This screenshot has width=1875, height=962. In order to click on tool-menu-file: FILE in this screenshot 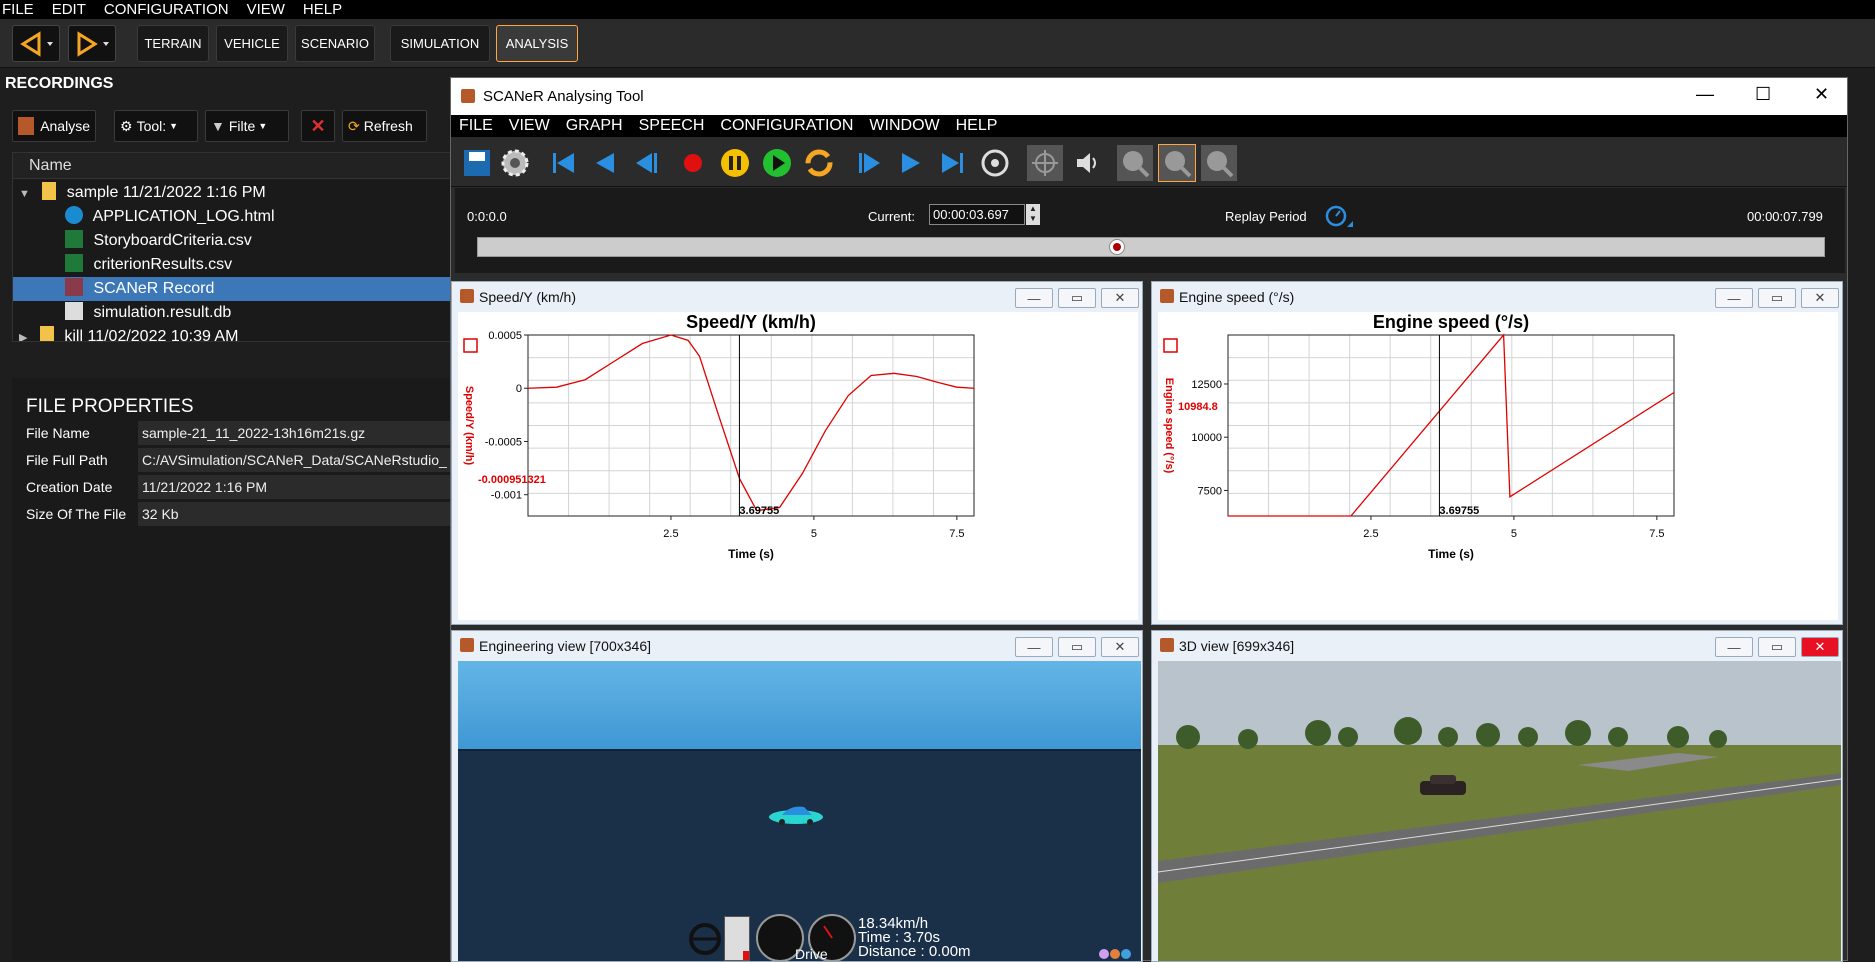, I will do `click(476, 126)`.